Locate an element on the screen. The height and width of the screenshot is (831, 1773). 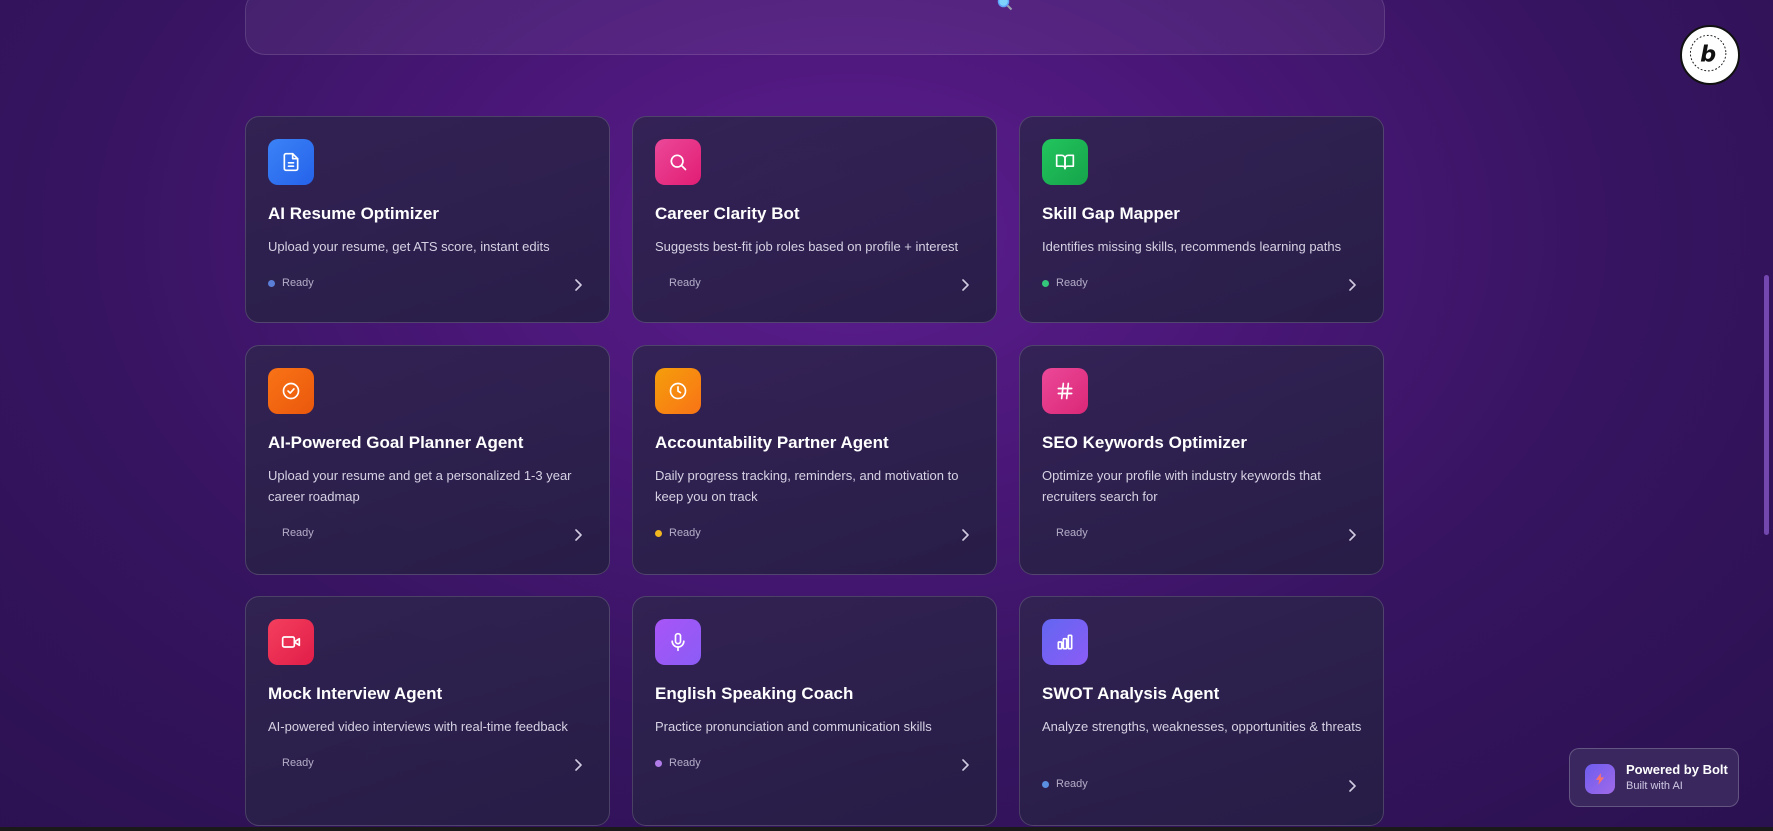
document-icon is located at coordinates (291, 162).